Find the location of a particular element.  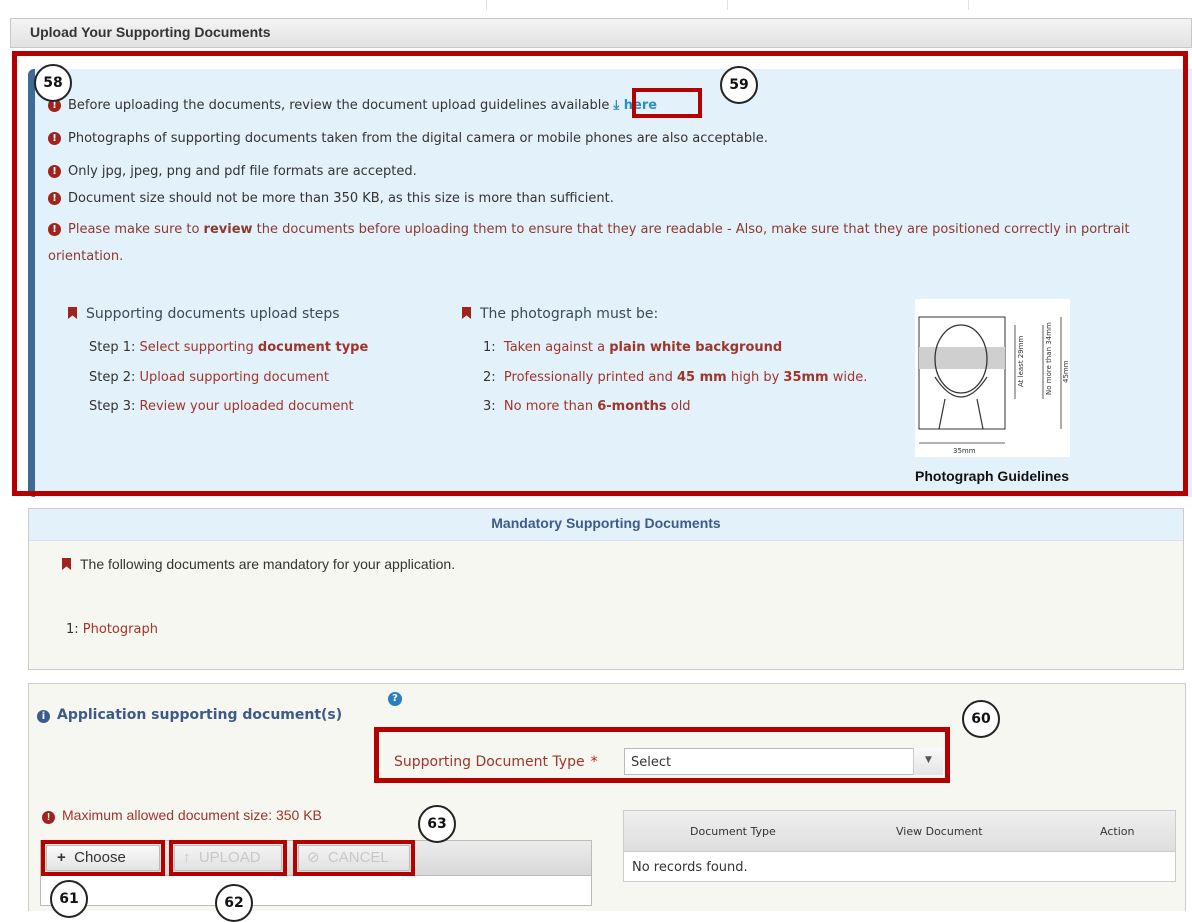

section-title: Upload Your Supporting Documents is located at coordinates (150, 32).